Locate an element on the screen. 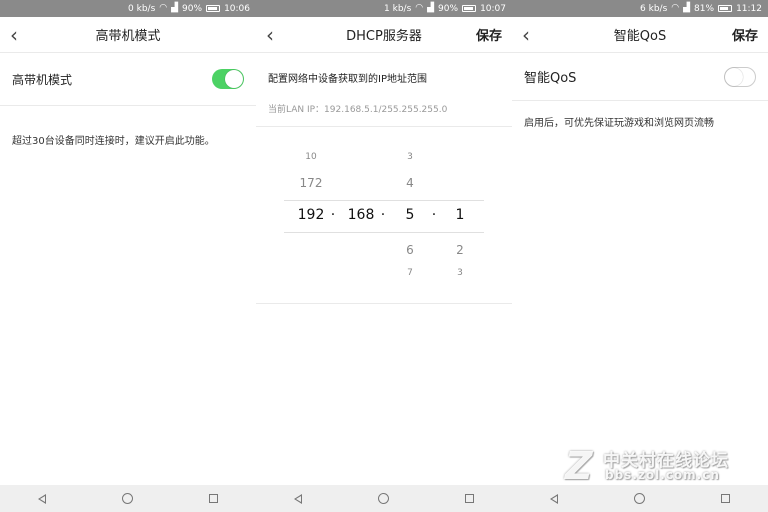  title-bar: ‹ 智能QoS 保存 is located at coordinates (640, 35).